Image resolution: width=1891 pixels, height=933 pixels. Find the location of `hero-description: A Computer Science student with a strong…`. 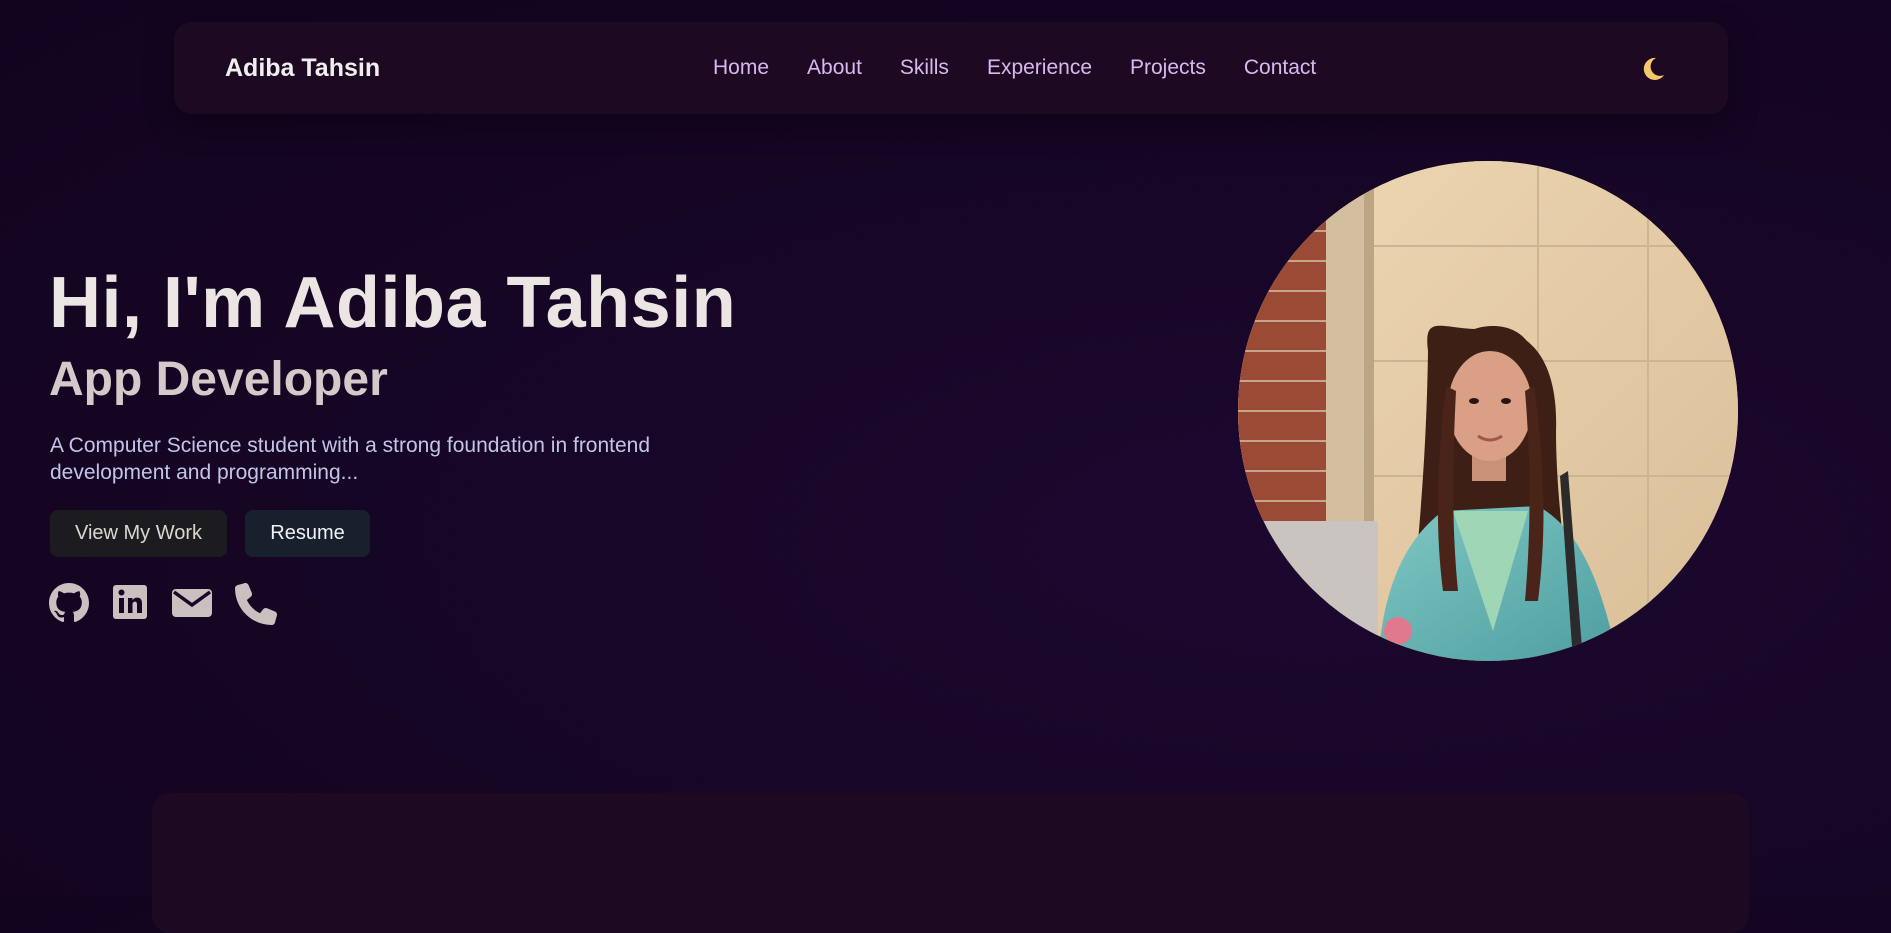

hero-description: A Computer Science student with a strong… is located at coordinates (350, 459).